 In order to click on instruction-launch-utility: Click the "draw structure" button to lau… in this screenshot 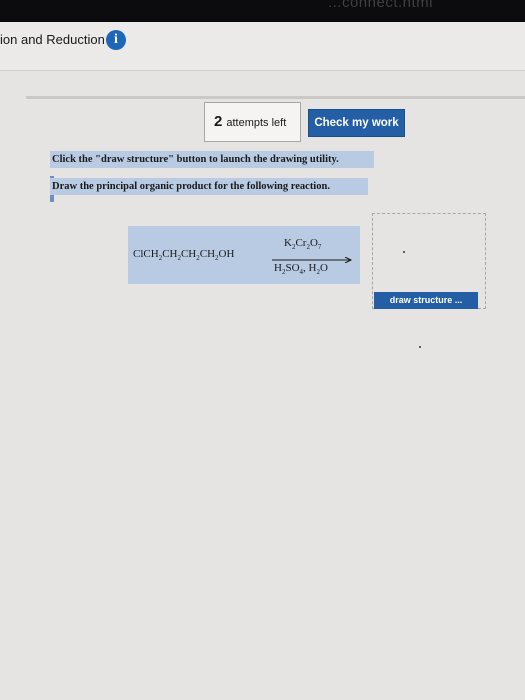, I will do `click(212, 159)`.